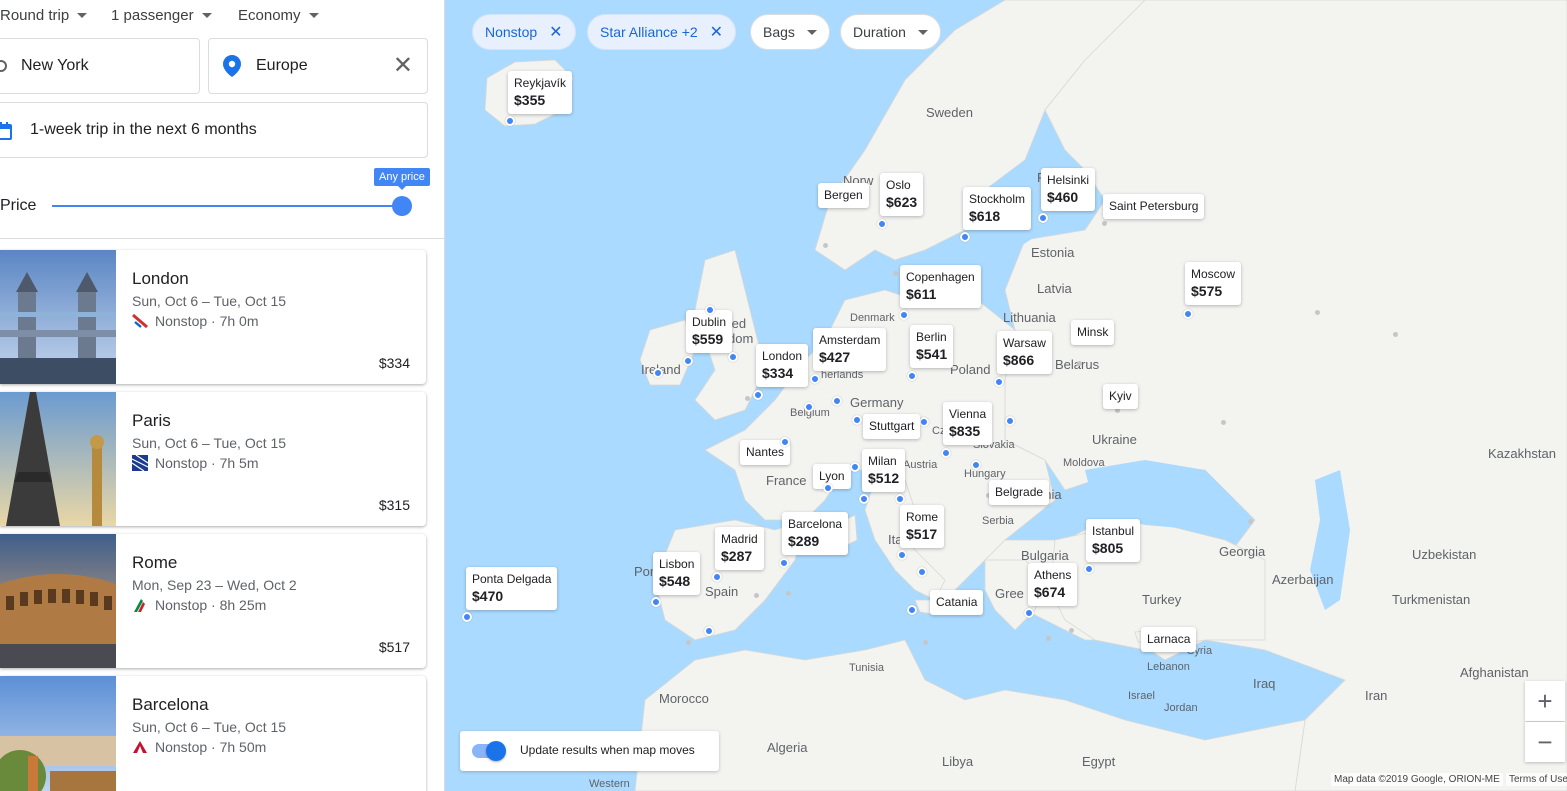 This screenshot has height=791, width=1567. I want to click on destination-pin-milan: Milan $512, so click(884, 470).